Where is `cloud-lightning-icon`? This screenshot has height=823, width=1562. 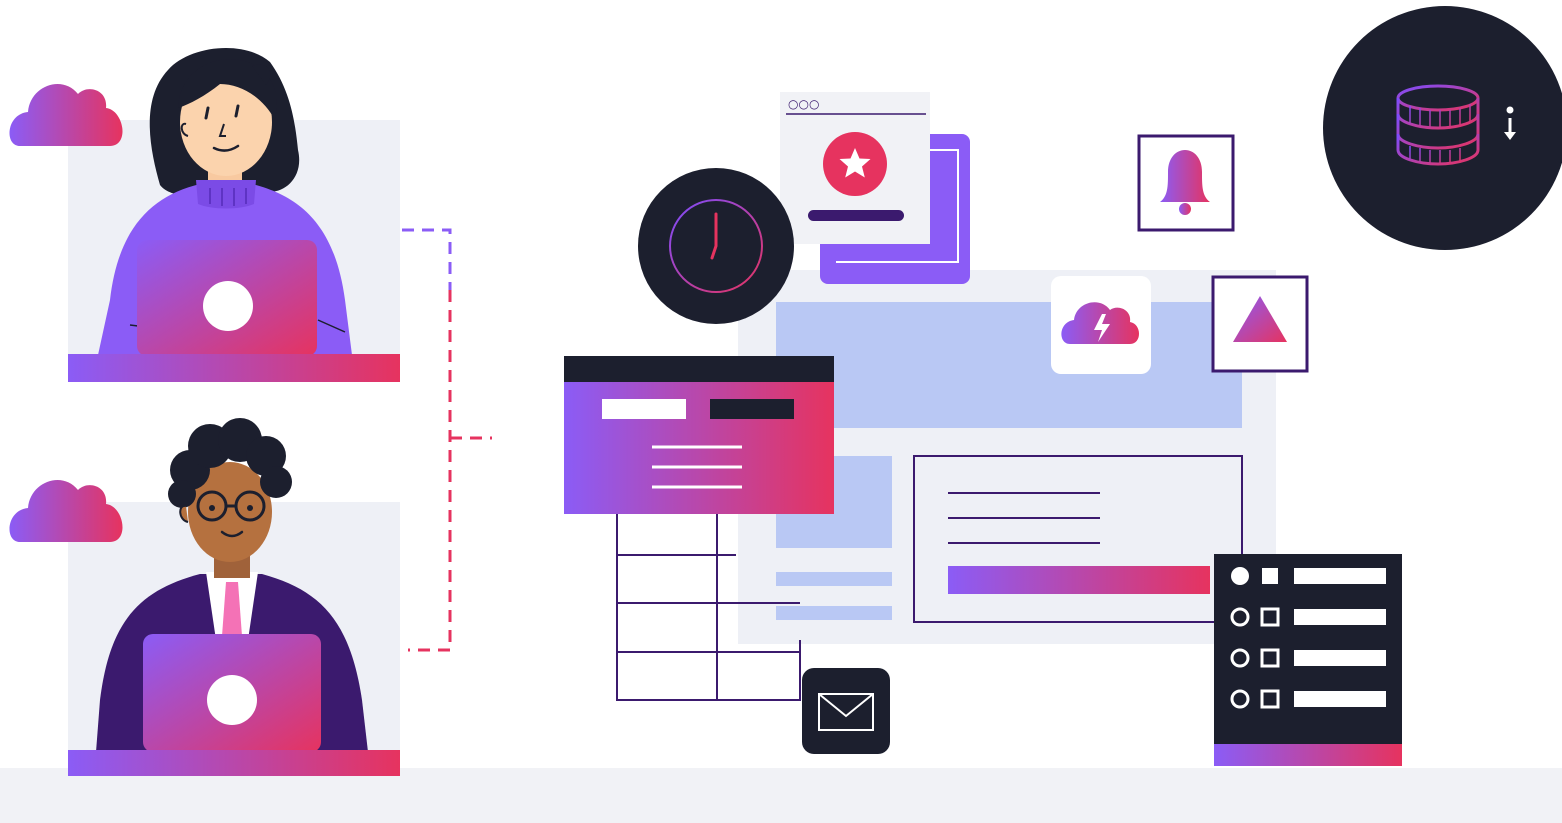 cloud-lightning-icon is located at coordinates (1101, 325).